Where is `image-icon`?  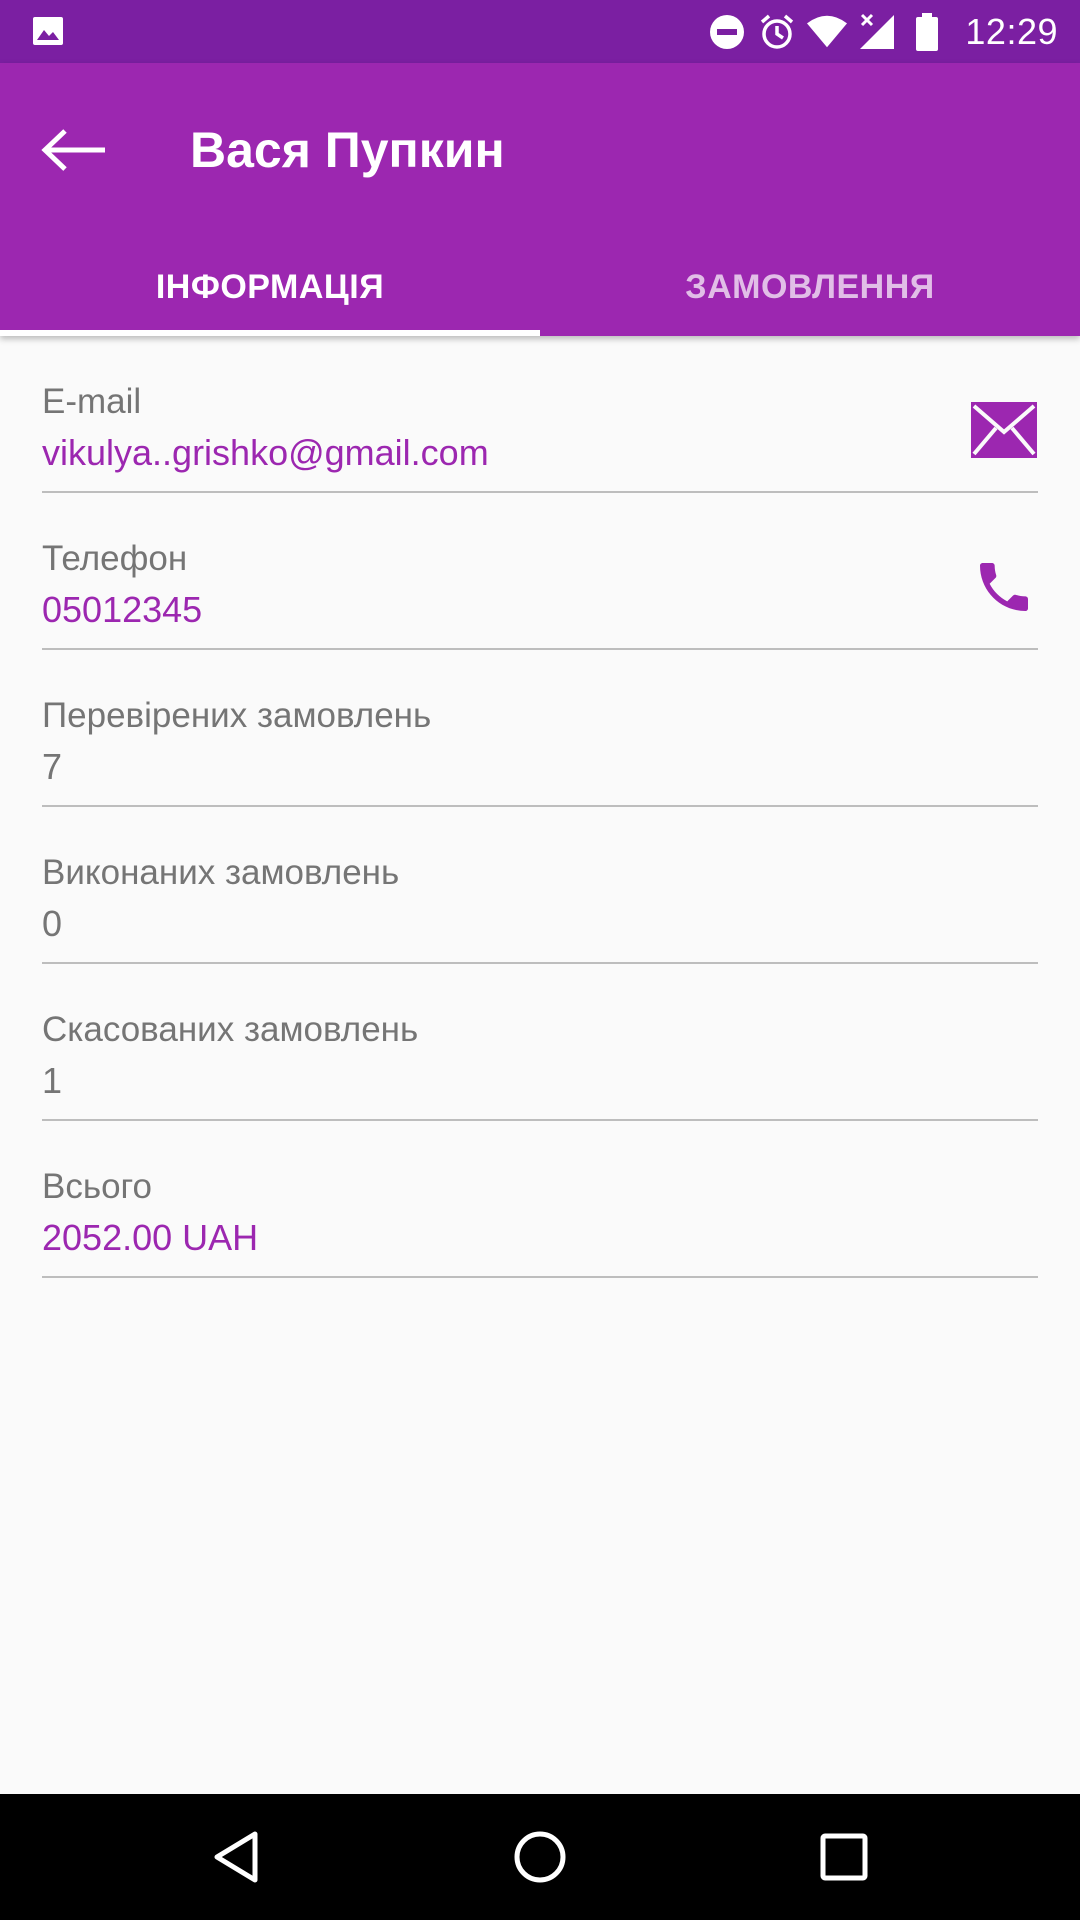 image-icon is located at coordinates (48, 31).